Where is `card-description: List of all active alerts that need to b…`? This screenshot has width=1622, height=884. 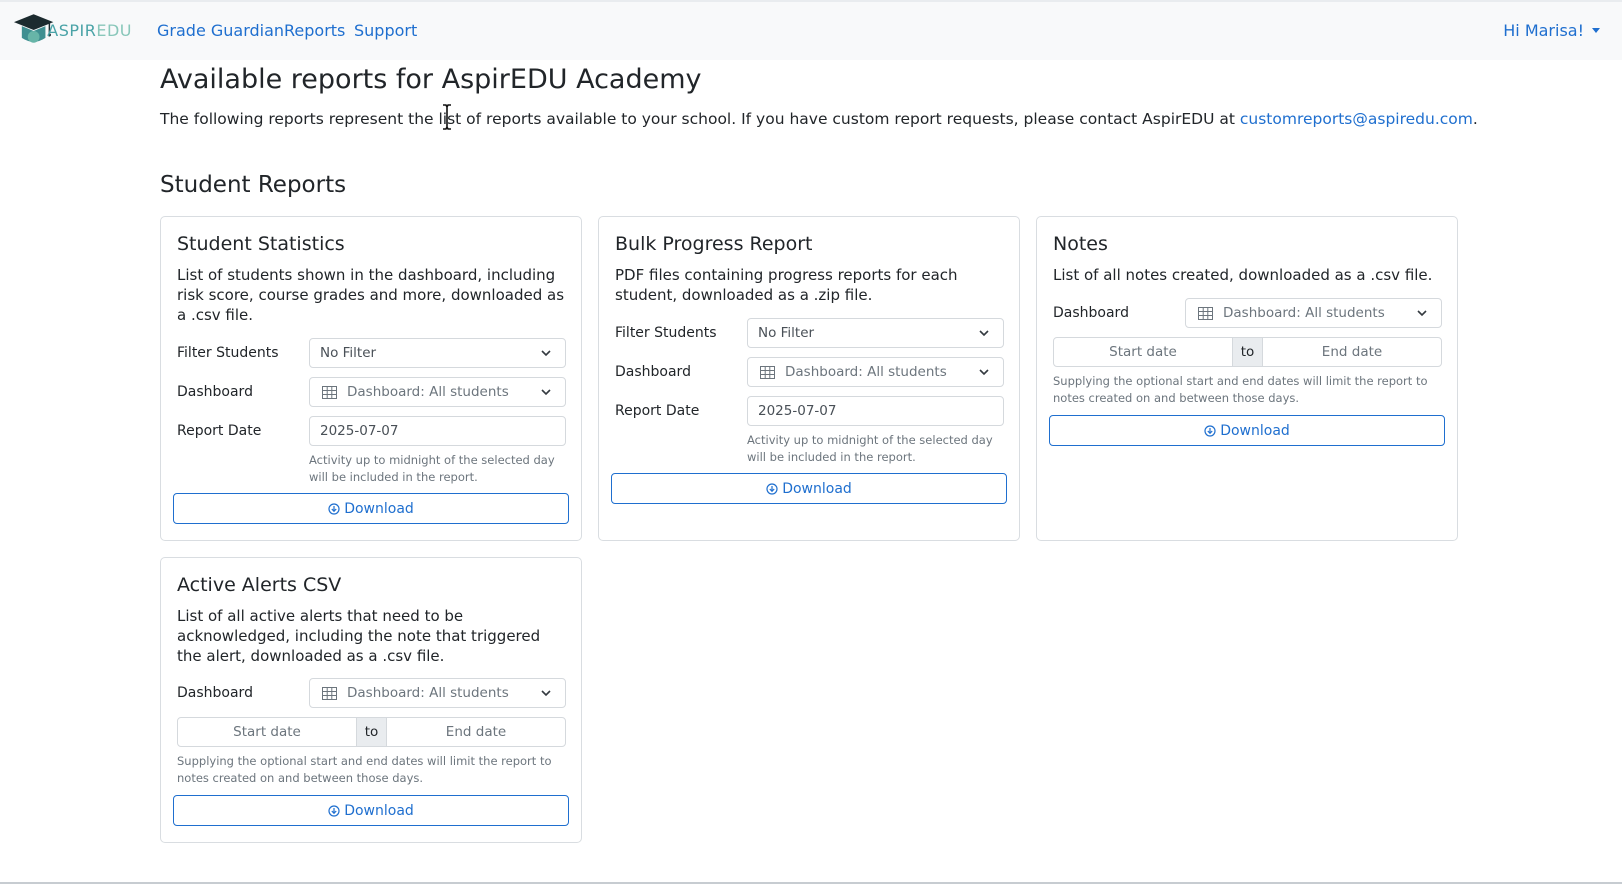 card-description: List of all active alerts that need to b… is located at coordinates (359, 636).